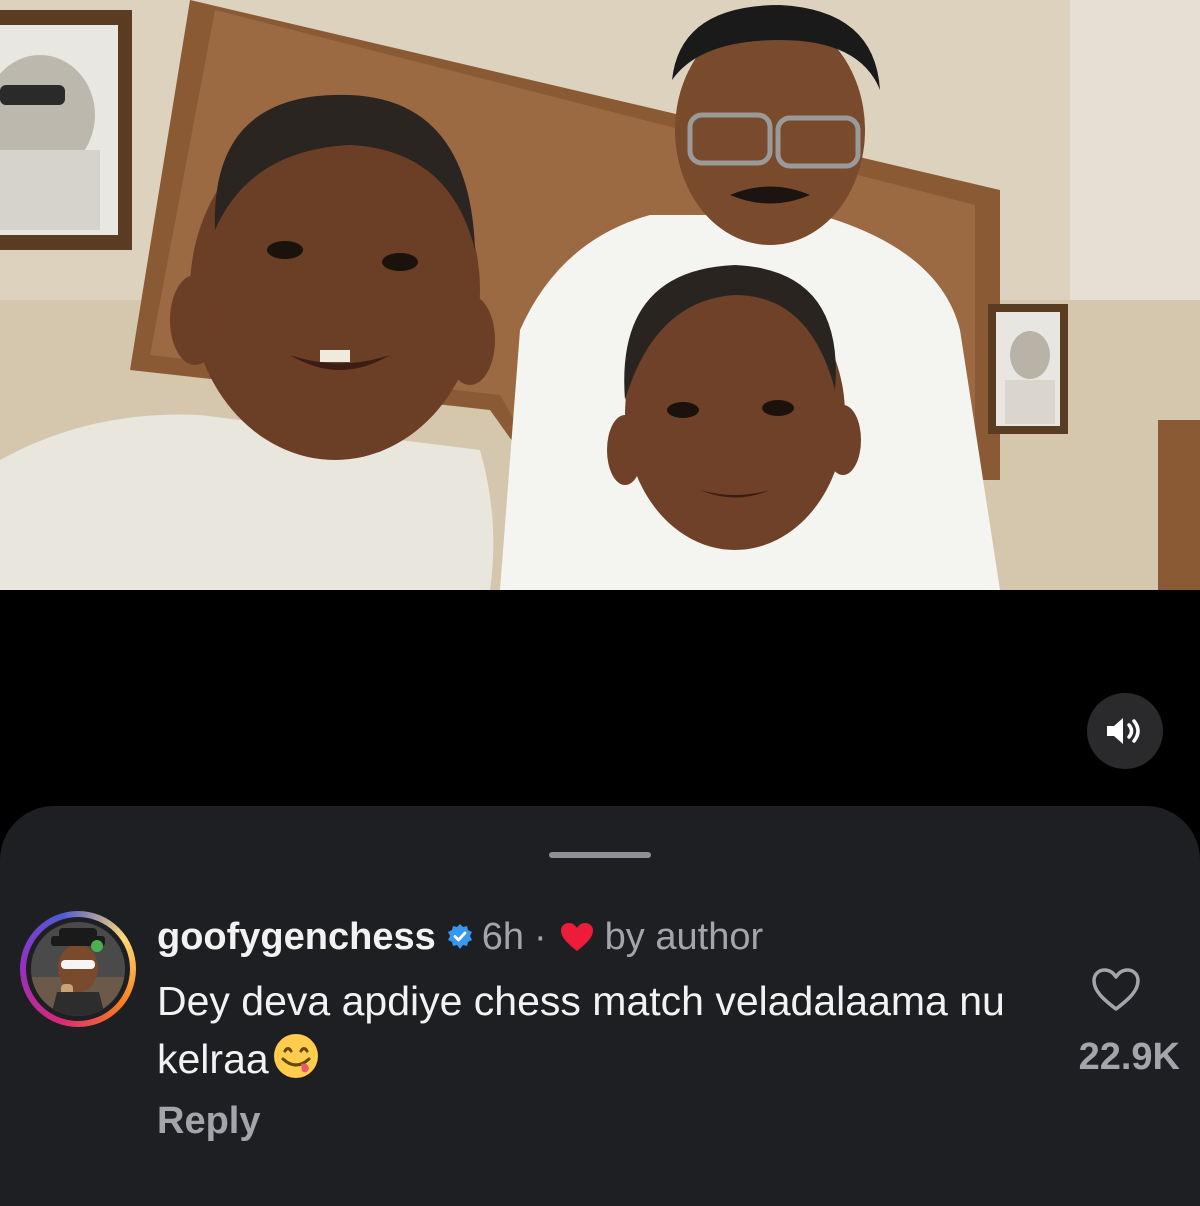 The image size is (1200, 1206). I want to click on avatar-story-ring, so click(78, 969).